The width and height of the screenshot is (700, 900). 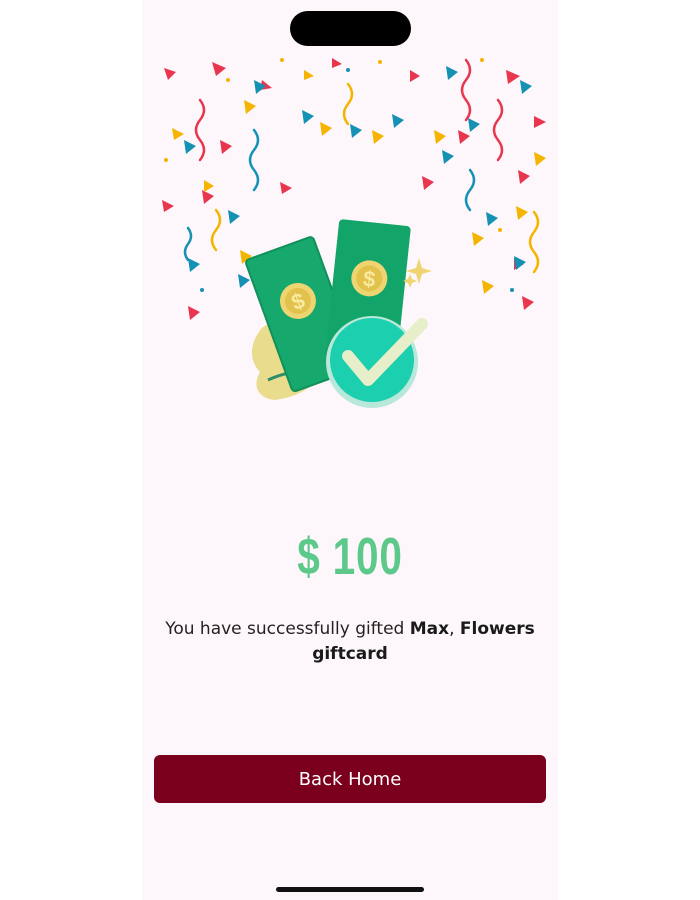 What do you see at coordinates (287, 629) in the screenshot?
I see `message-prefix: You have successfully gifted` at bounding box center [287, 629].